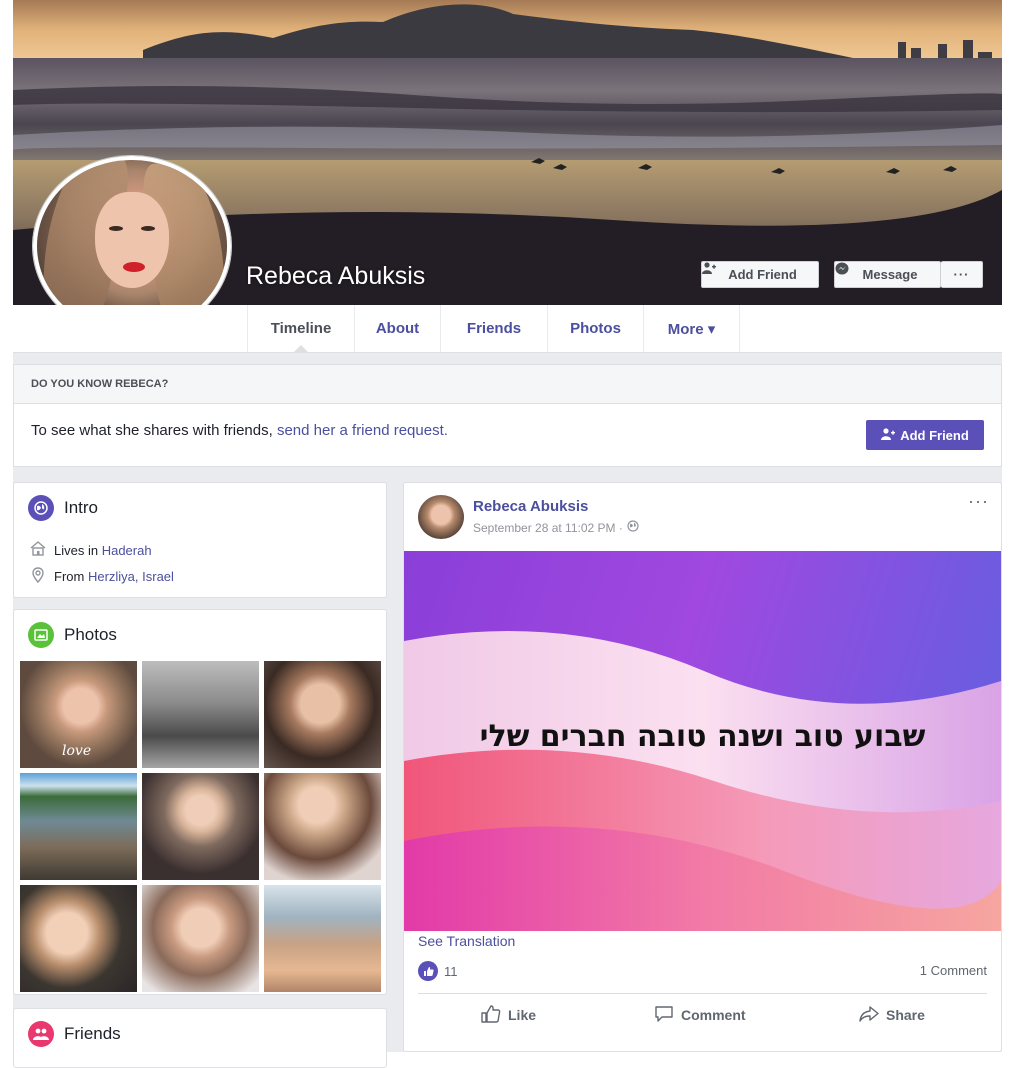  I want to click on from-row: From Herzliya, Israel, so click(102, 576).